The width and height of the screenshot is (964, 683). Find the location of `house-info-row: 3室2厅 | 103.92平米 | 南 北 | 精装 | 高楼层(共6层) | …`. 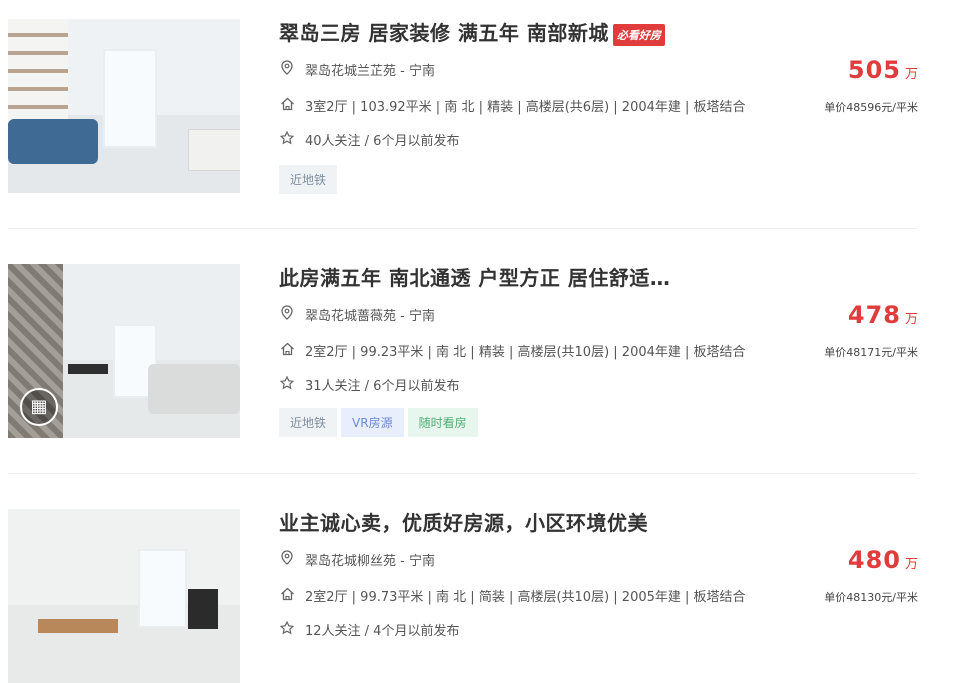

house-info-row: 3室2厅 | 103.92平米 | 南 北 | 精装 | 高楼层(共6层) | … is located at coordinates (512, 105).